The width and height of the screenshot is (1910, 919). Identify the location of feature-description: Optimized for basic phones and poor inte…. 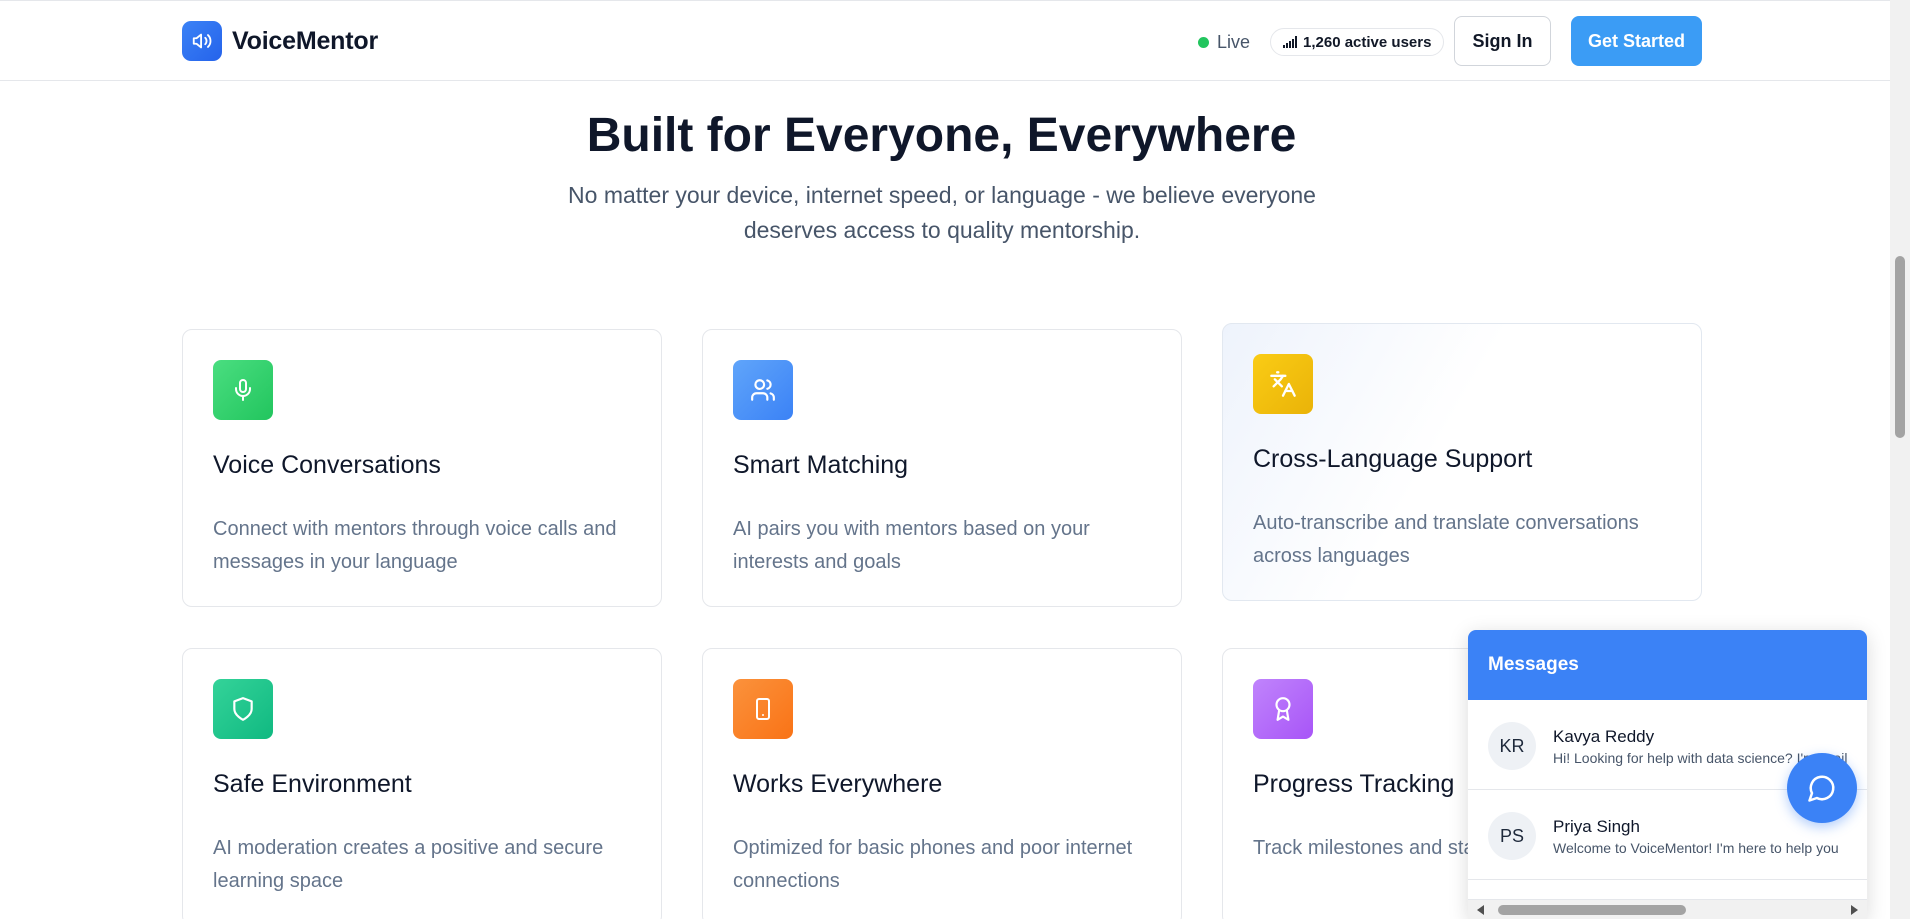
(933, 864).